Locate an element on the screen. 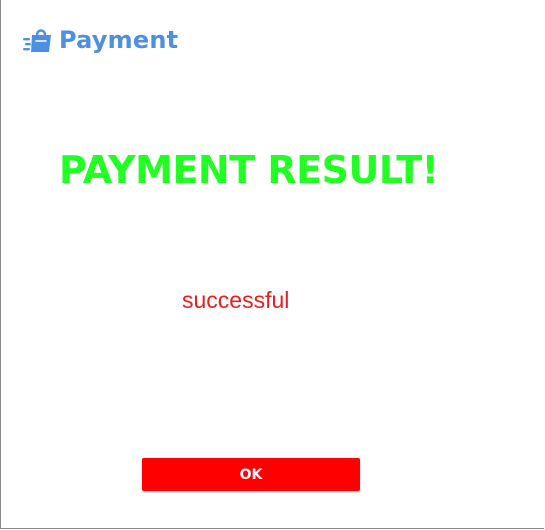 Image resolution: width=545 pixels, height=530 pixels. ok-button: OK is located at coordinates (251, 474).